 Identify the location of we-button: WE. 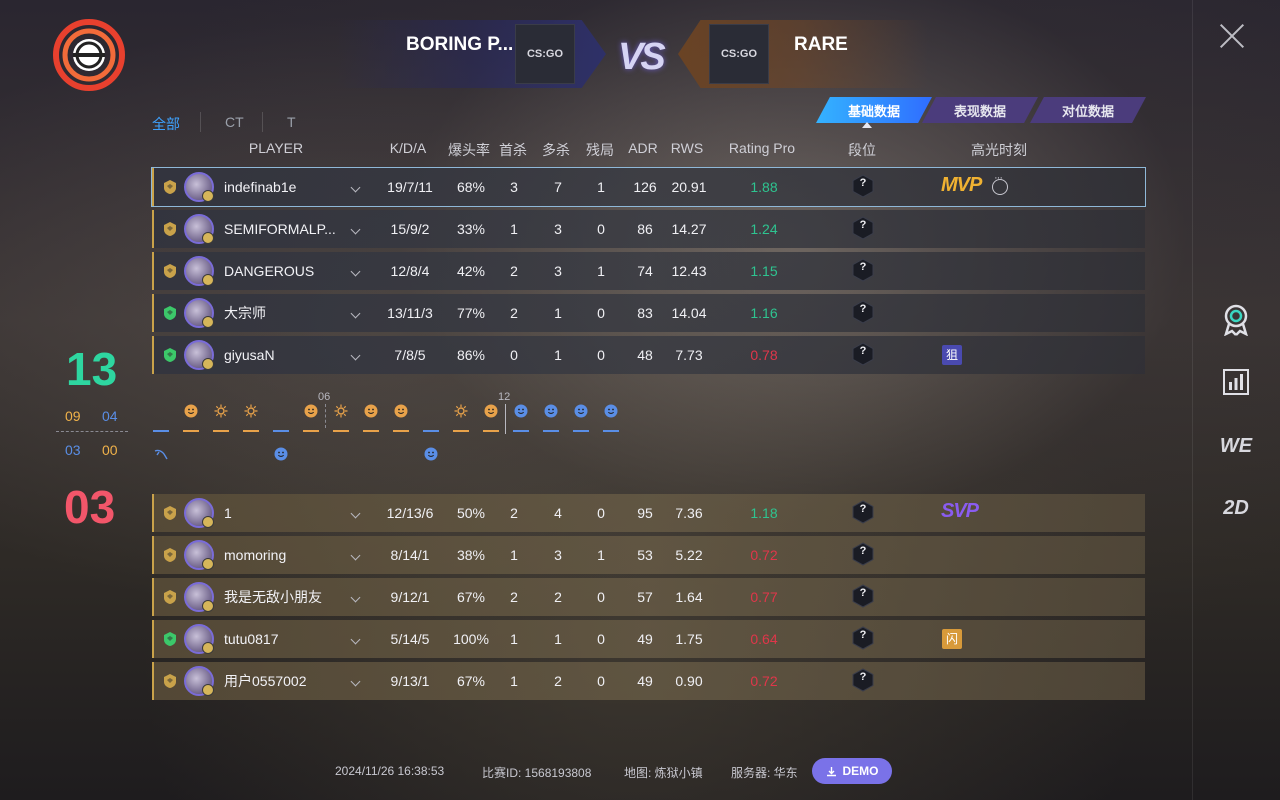
(1236, 446).